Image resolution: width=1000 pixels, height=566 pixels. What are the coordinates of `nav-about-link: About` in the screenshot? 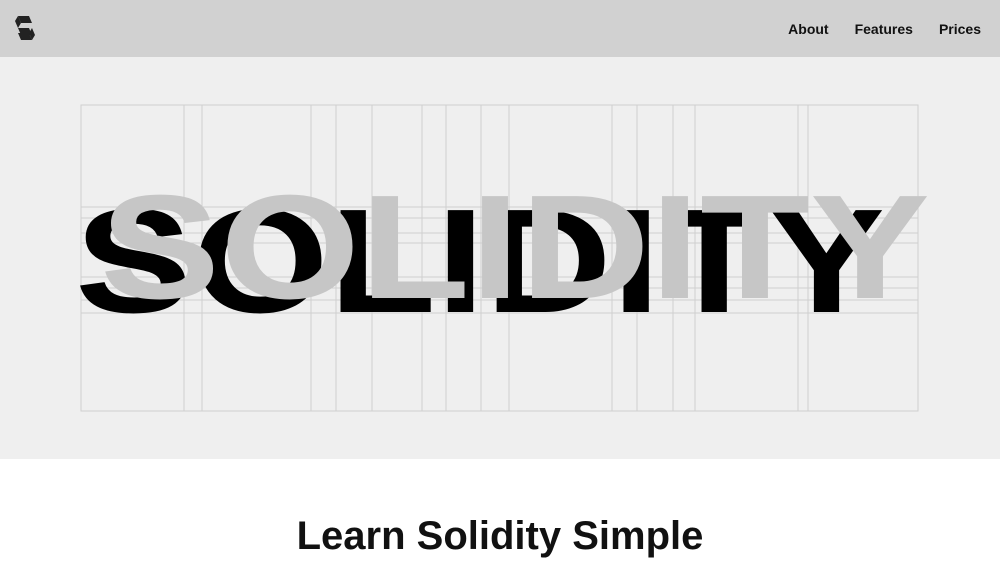 It's located at (808, 29).